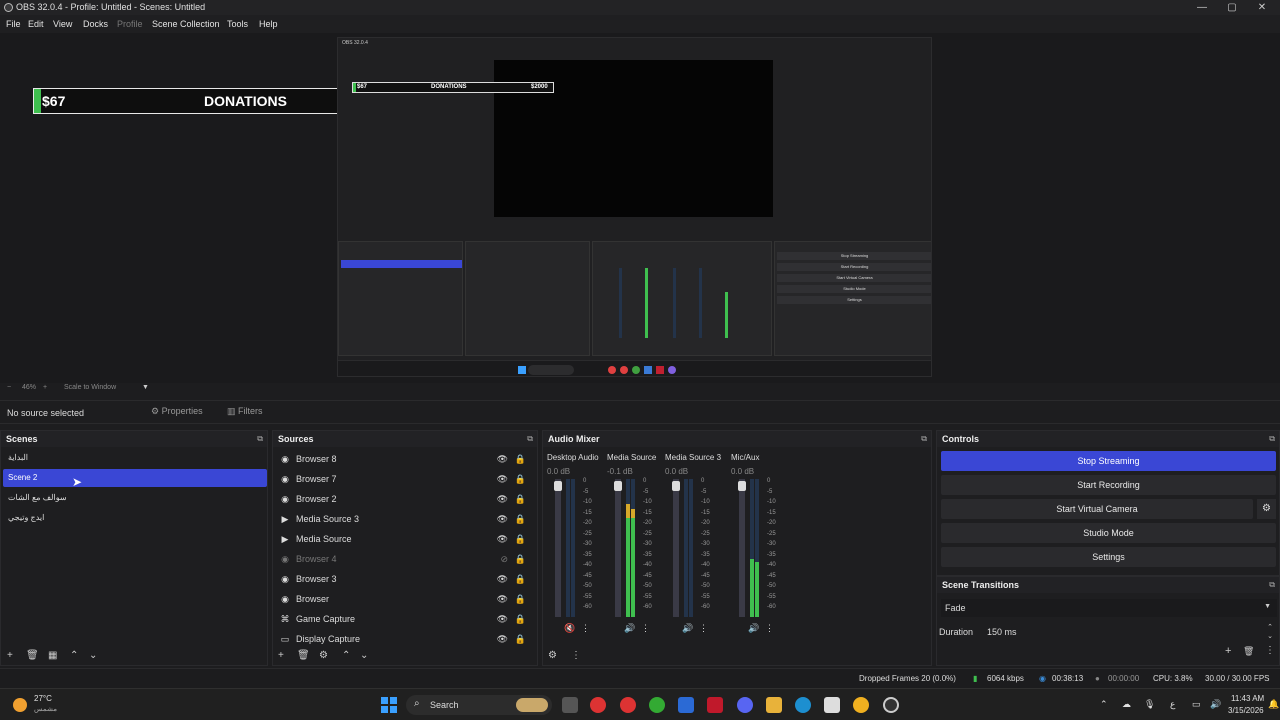 The height and width of the screenshot is (720, 1280). What do you see at coordinates (1097, 509) in the screenshot?
I see `start-virtual-camera-button: Start Virtual Camera` at bounding box center [1097, 509].